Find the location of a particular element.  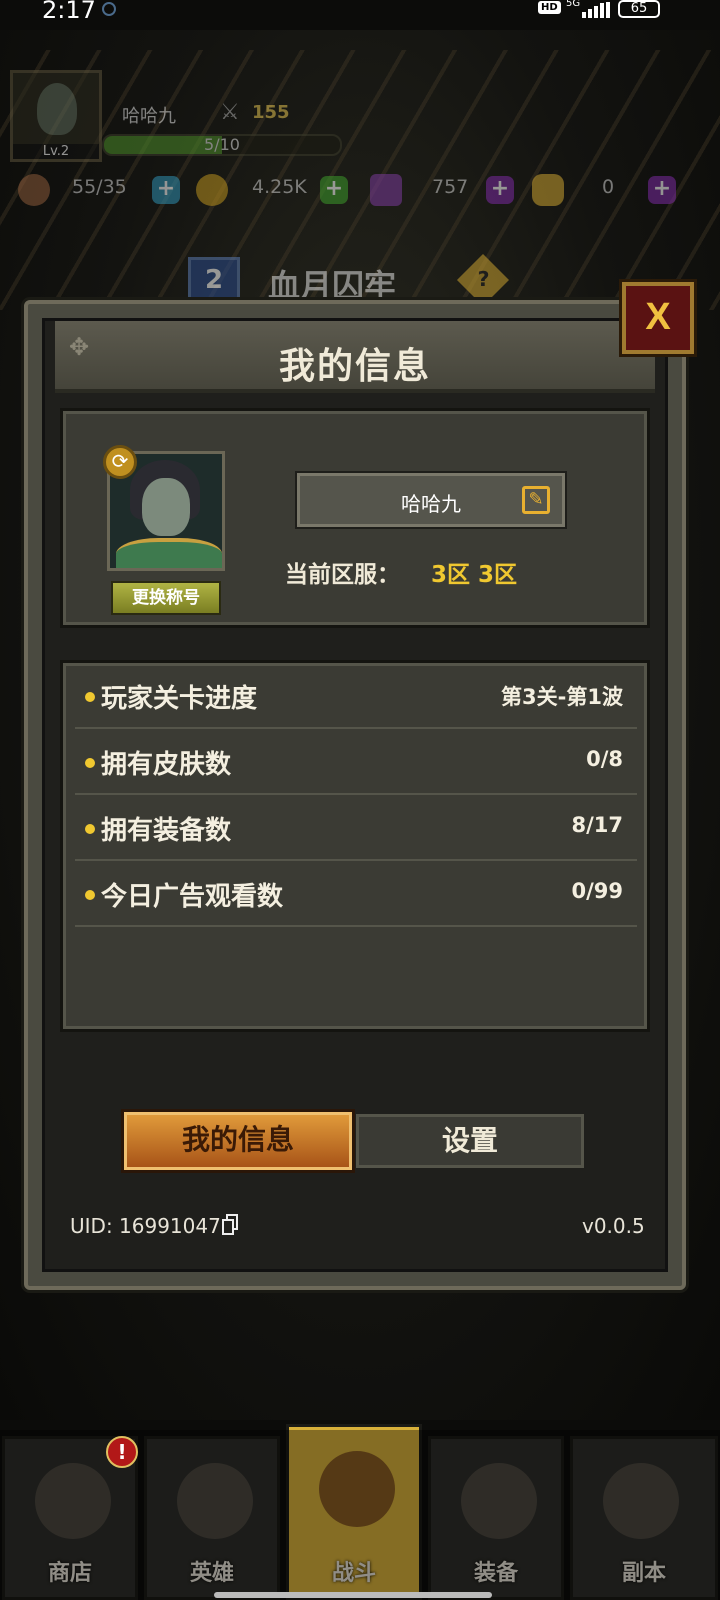

close-button: X is located at coordinates (658, 318).